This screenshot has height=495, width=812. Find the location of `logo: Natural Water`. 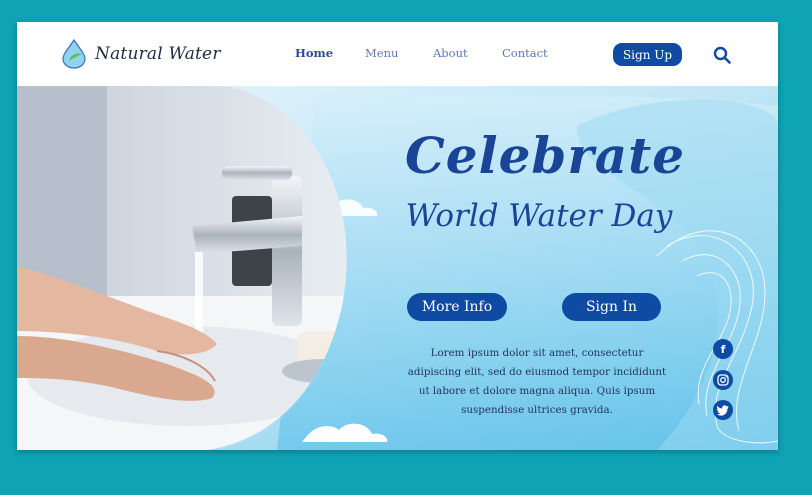

logo: Natural Water is located at coordinates (141, 54).